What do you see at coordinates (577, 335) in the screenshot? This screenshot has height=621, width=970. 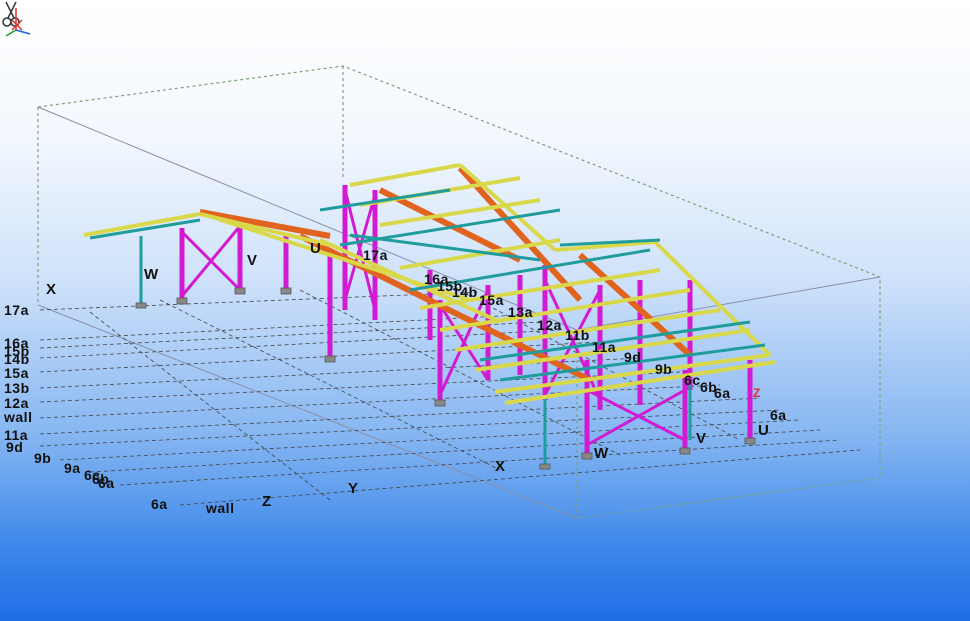 I see `grid-label: 11b` at bounding box center [577, 335].